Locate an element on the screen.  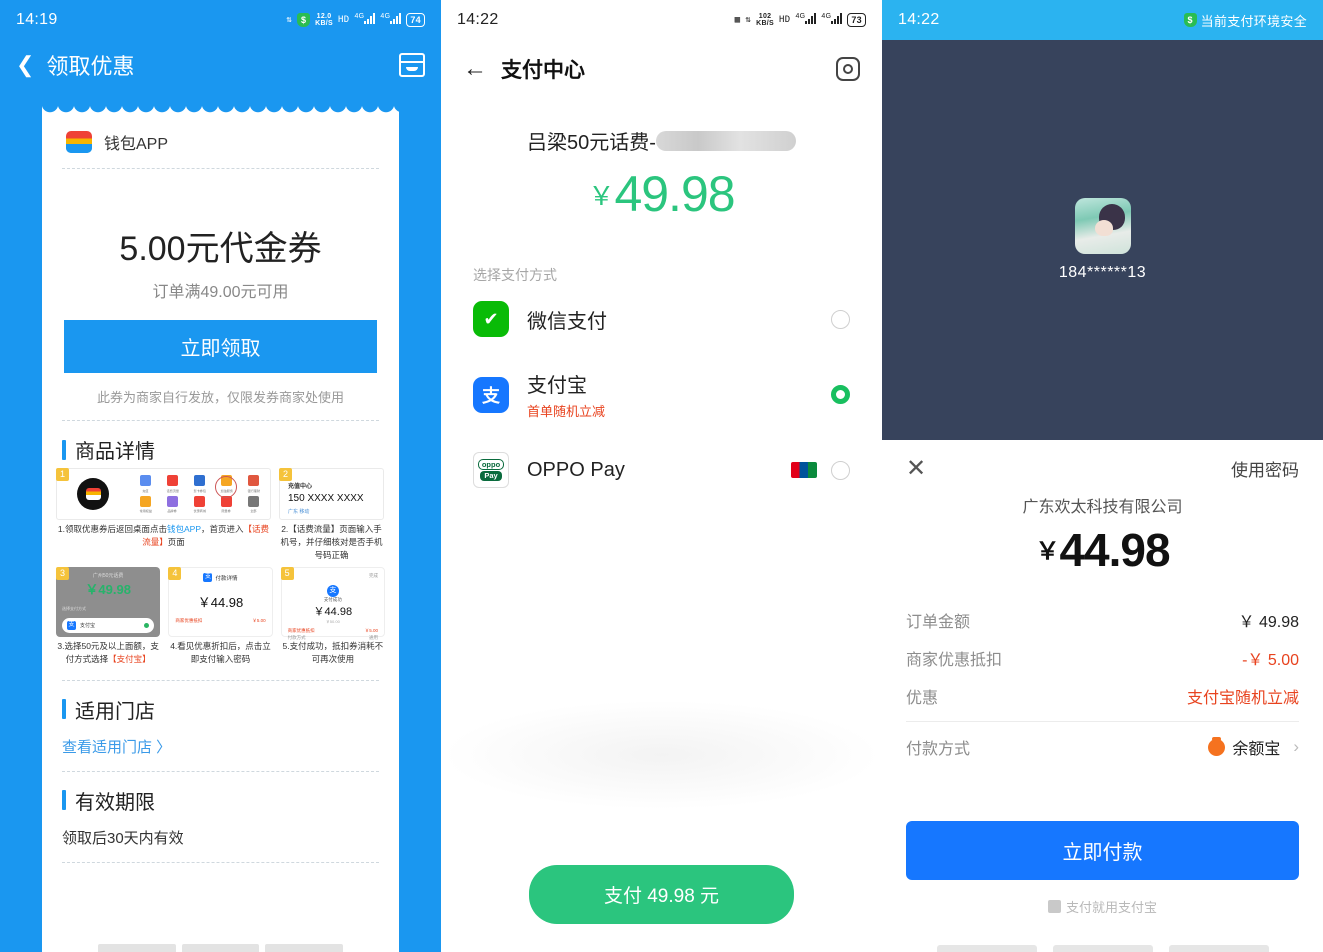
status-bar-3: 14:22 $ 当前支付环境安全 is located at coordinates (1102, 20).